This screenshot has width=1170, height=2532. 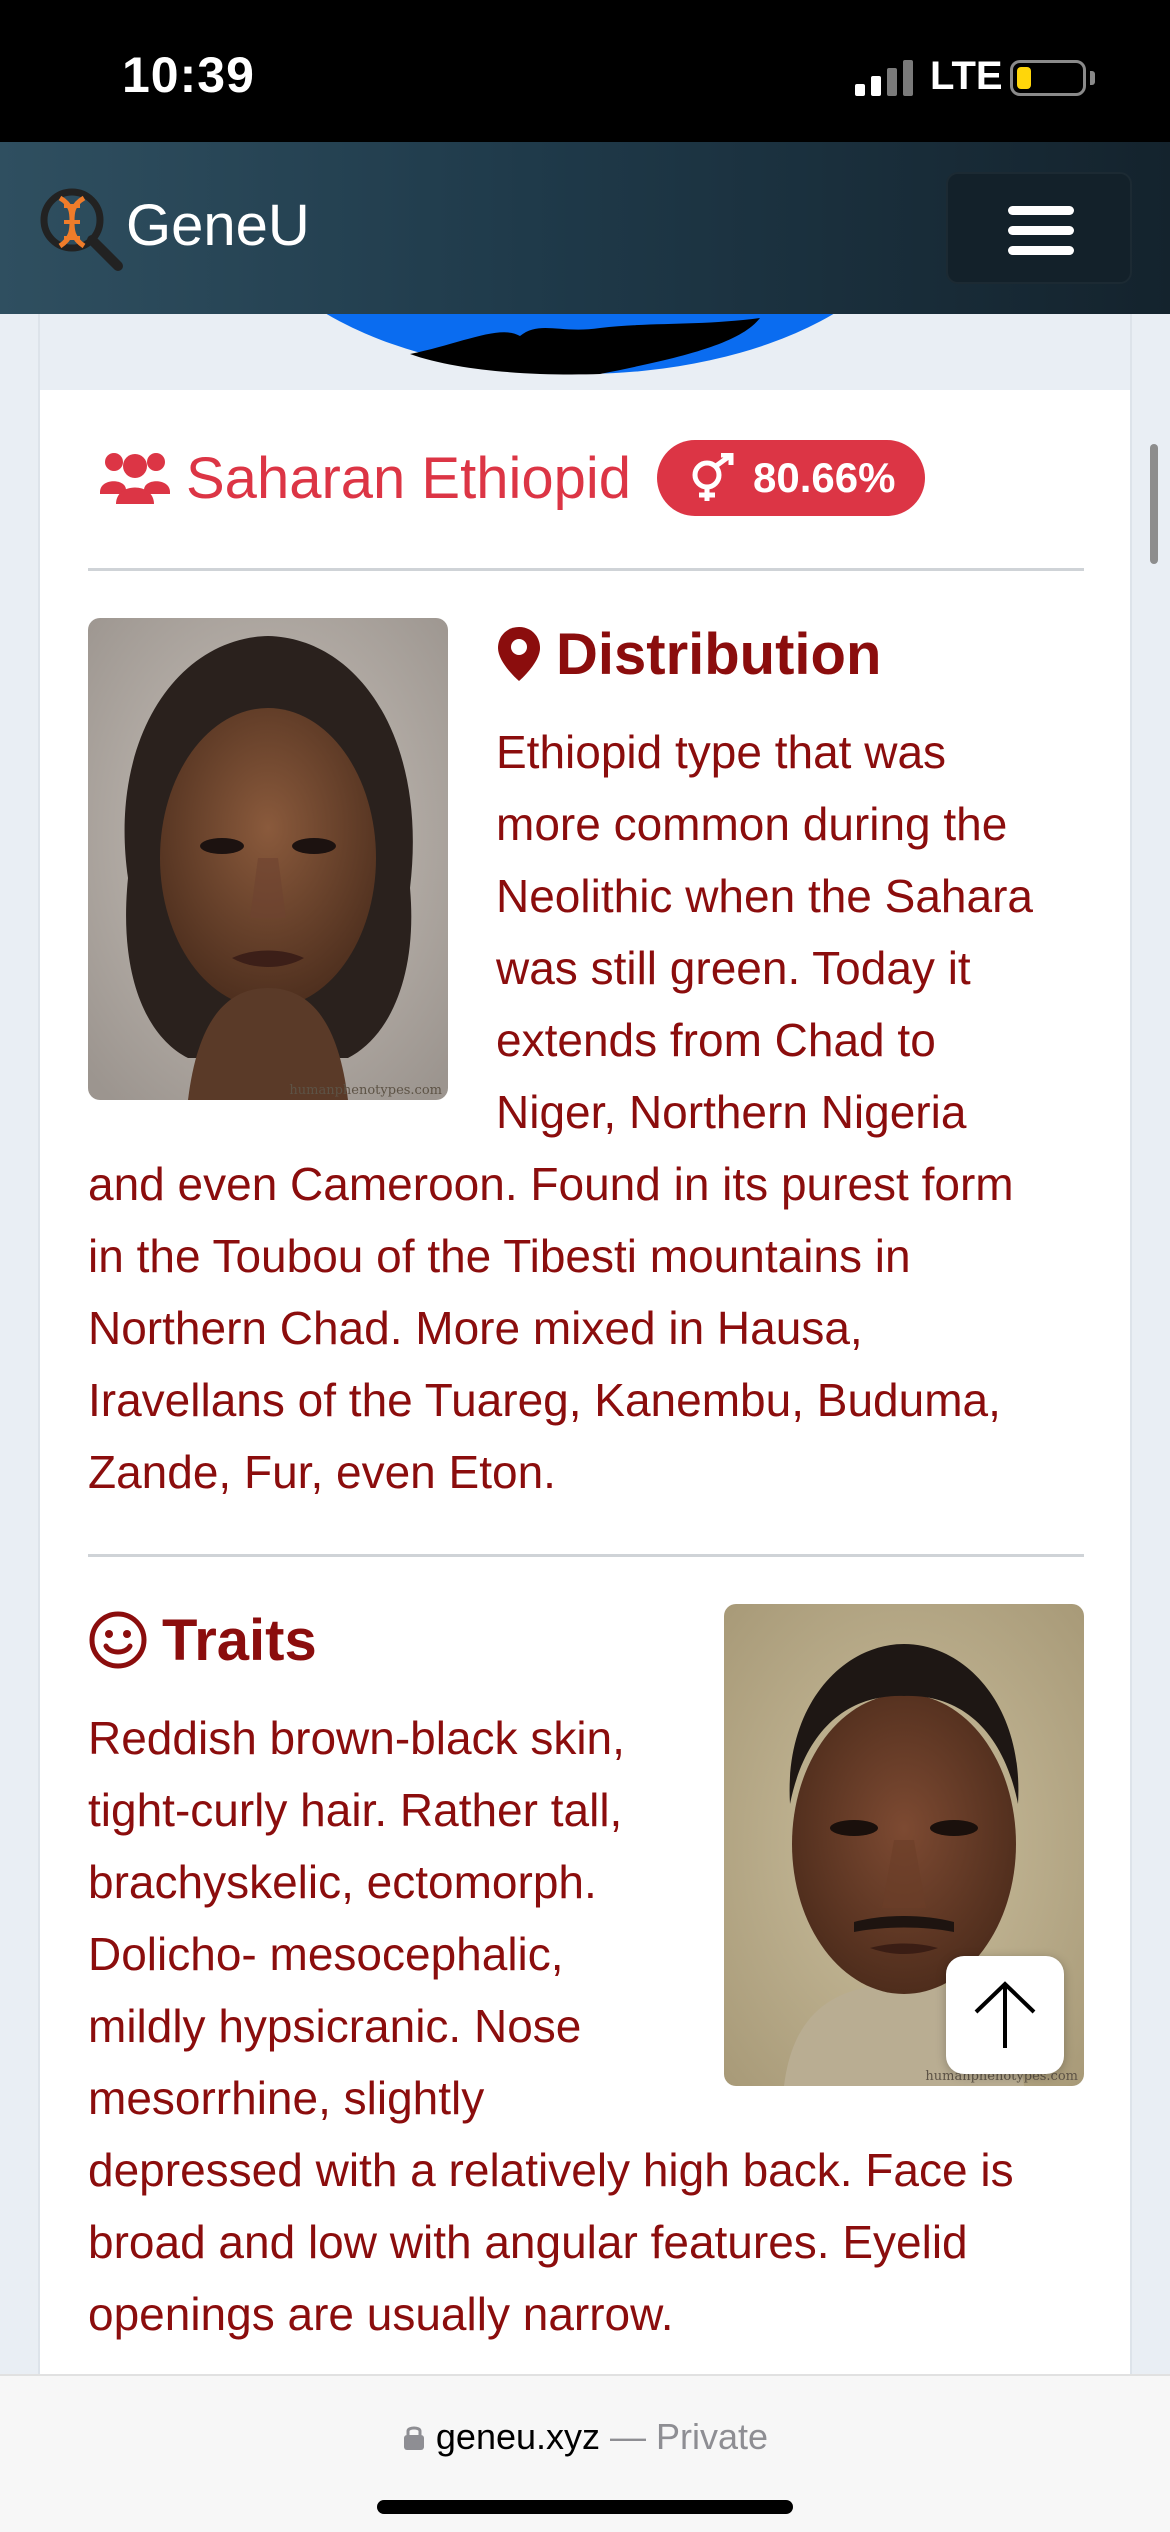 I want to click on map-marker-icon, so click(x=519, y=654).